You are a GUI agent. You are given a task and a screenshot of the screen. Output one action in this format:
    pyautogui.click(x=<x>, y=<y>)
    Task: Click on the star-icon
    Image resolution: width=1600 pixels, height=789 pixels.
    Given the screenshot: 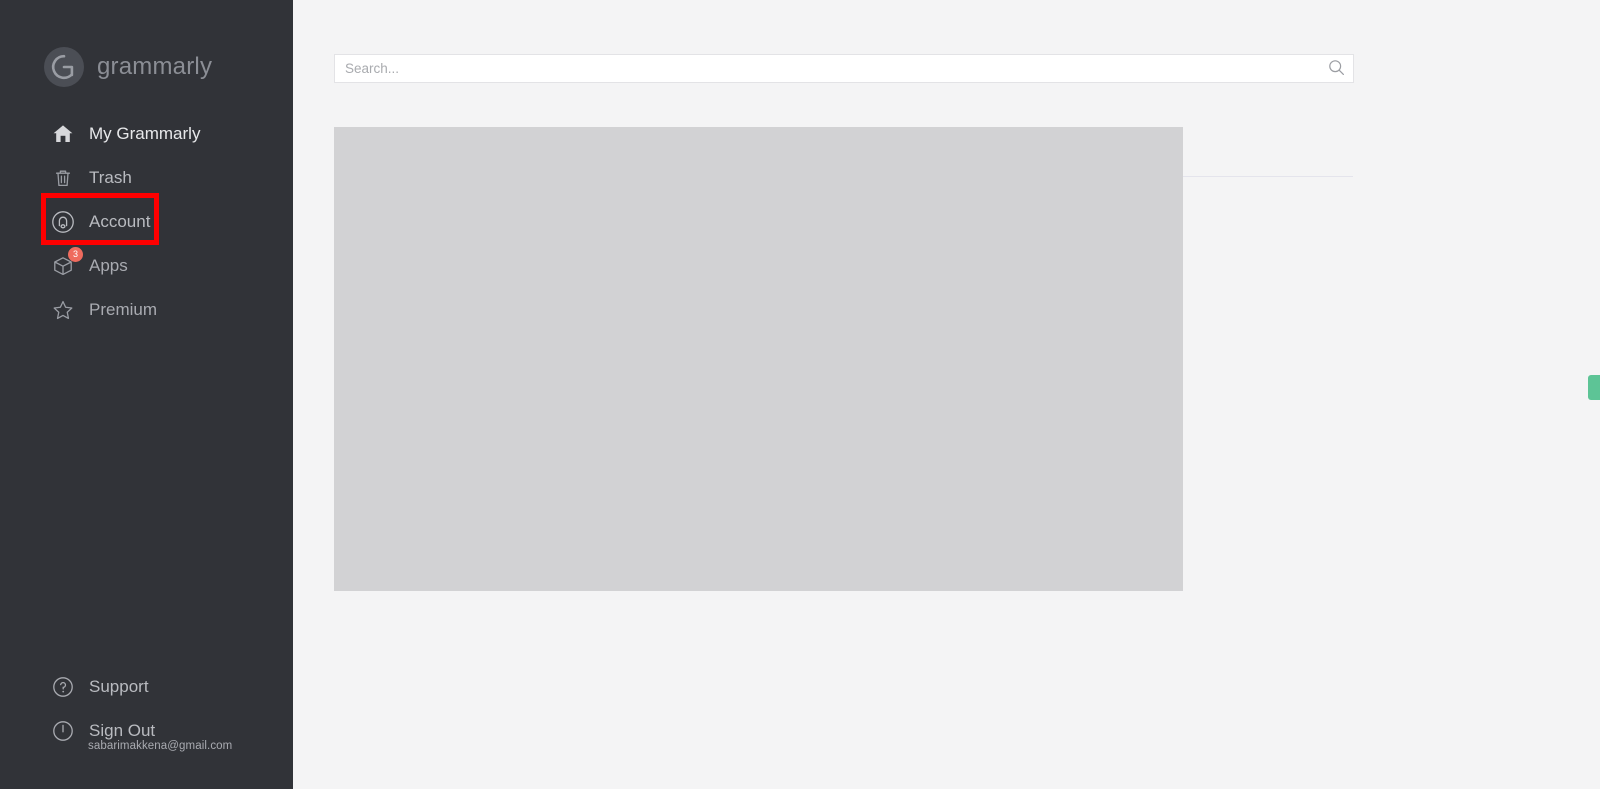 What is the action you would take?
    pyautogui.click(x=63, y=310)
    